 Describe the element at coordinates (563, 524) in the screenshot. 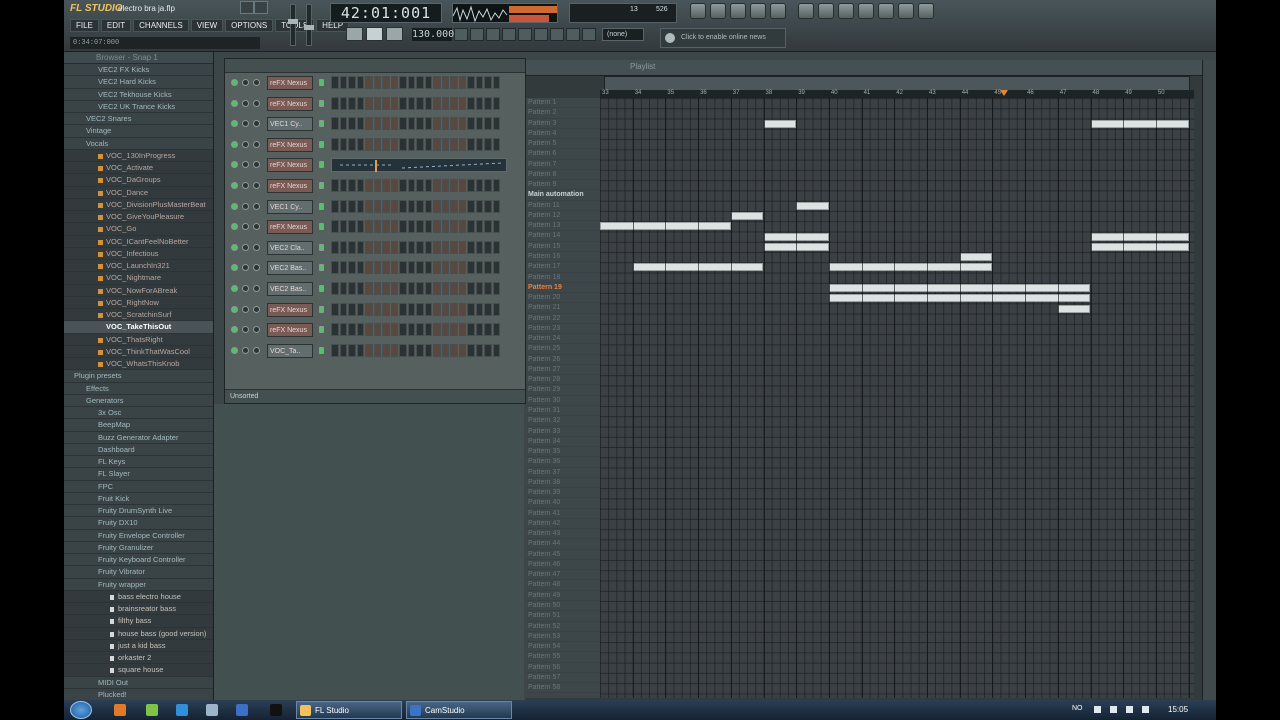

I see `pattern-track-label: Pattern 42` at that location.